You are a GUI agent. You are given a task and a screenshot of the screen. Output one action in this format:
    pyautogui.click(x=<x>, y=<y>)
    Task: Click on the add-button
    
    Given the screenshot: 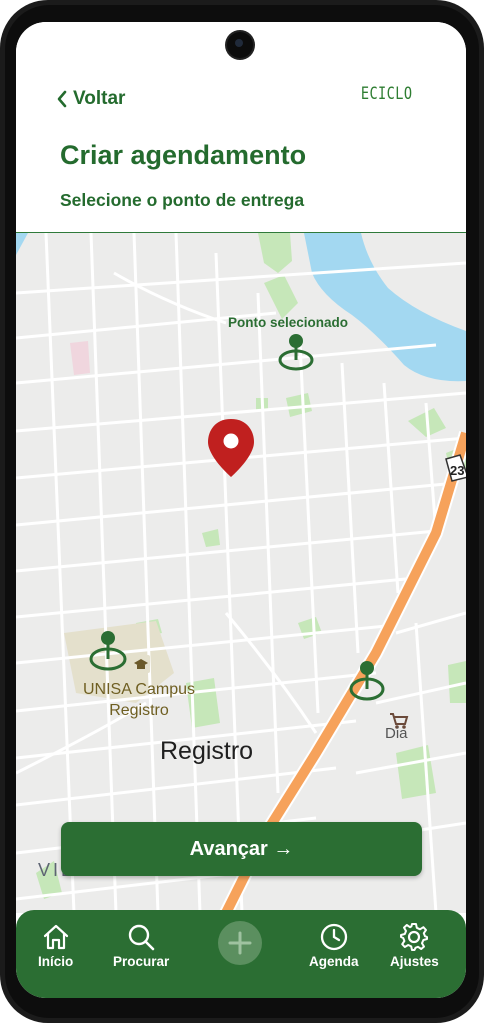 What is the action you would take?
    pyautogui.click(x=240, y=943)
    